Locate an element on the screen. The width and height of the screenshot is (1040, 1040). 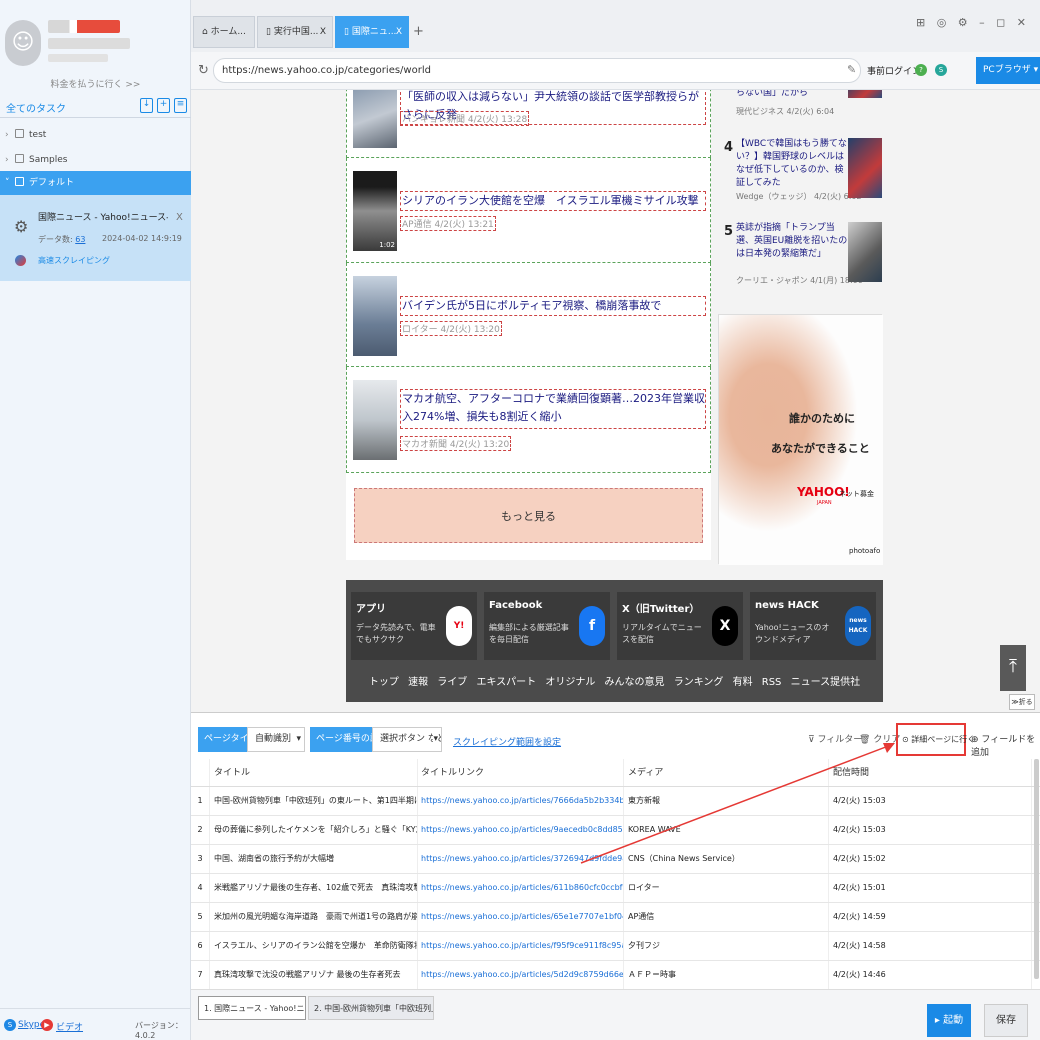
column-header: タイトルリンク is located at coordinates (521, 772).